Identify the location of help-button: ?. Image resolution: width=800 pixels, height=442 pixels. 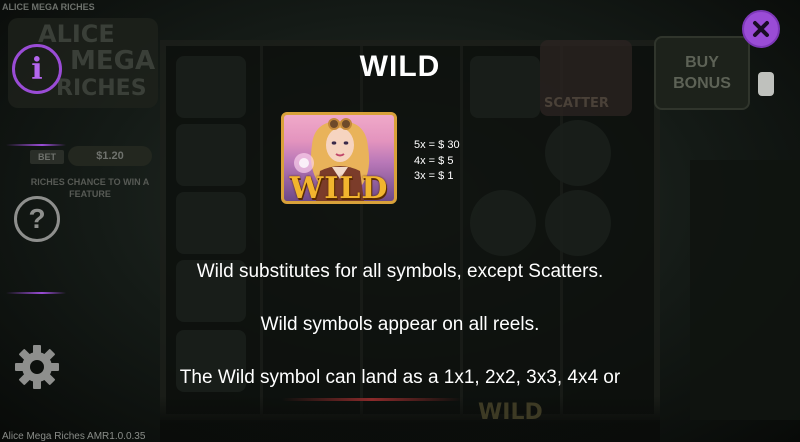
(37, 219).